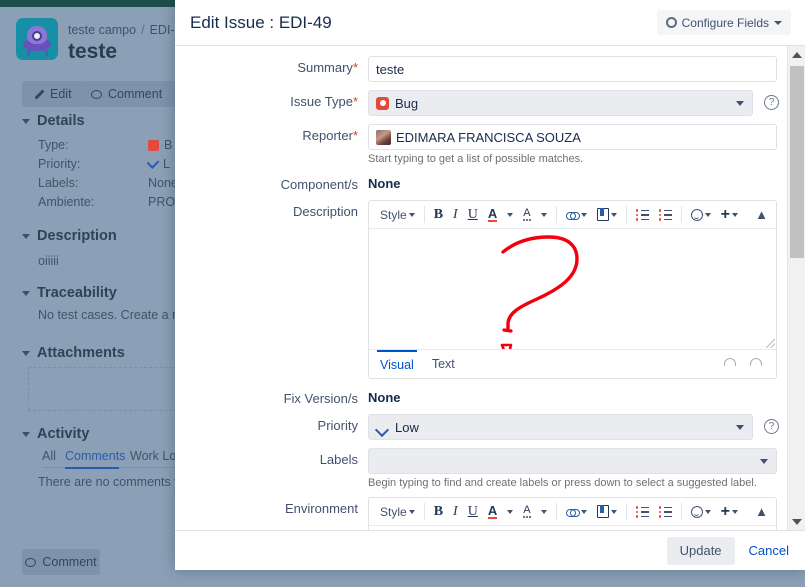  I want to click on activity-tab-active-underline, so click(92, 468).